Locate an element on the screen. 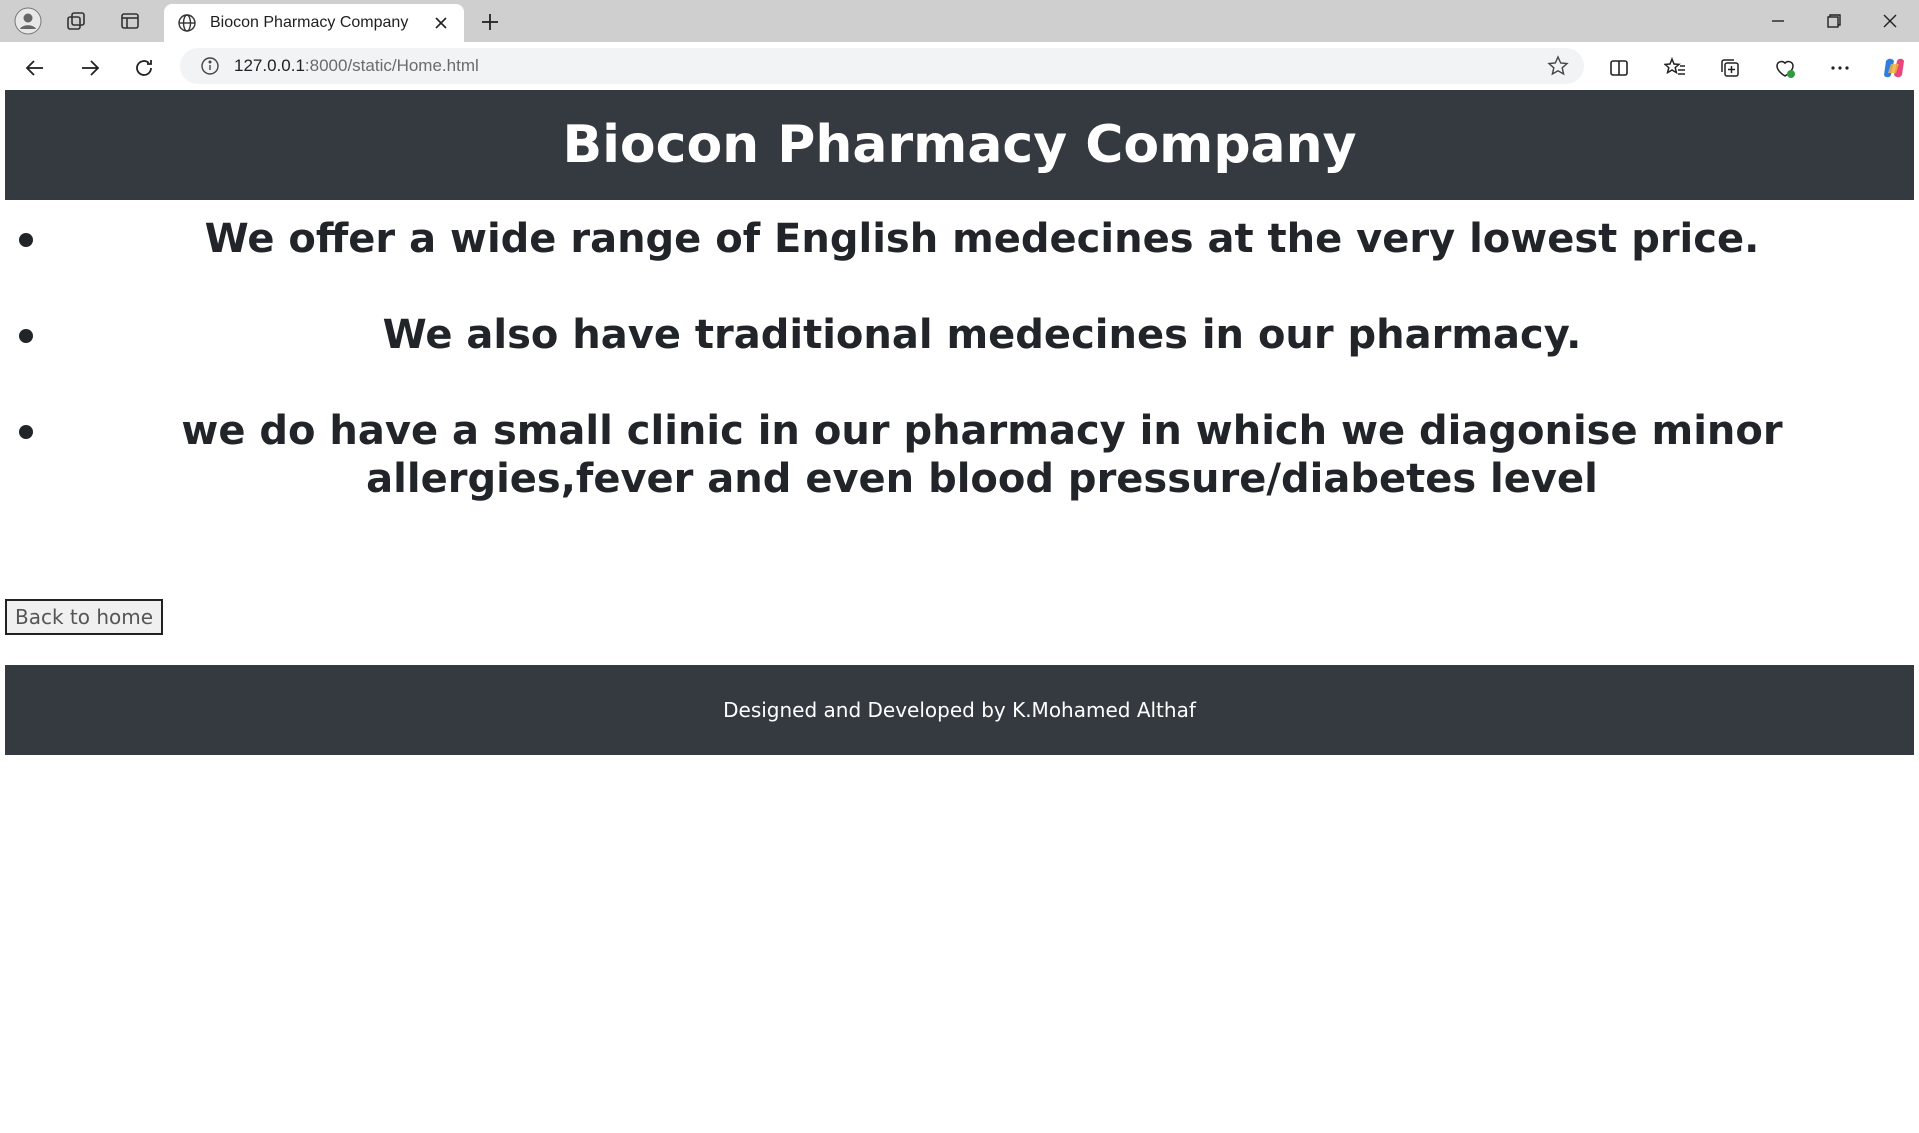 The height and width of the screenshot is (1133, 1919). refresh-icon is located at coordinates (144, 68).